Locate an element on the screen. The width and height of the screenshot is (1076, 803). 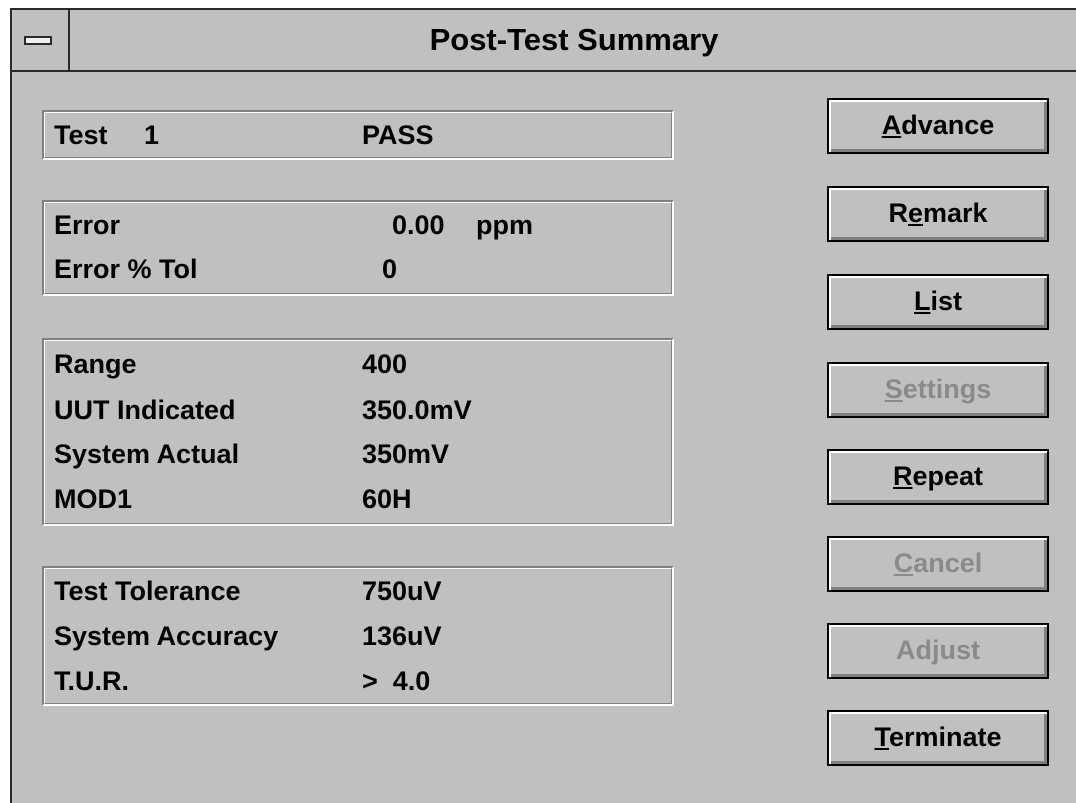
test-label: Test is located at coordinates (81, 135).